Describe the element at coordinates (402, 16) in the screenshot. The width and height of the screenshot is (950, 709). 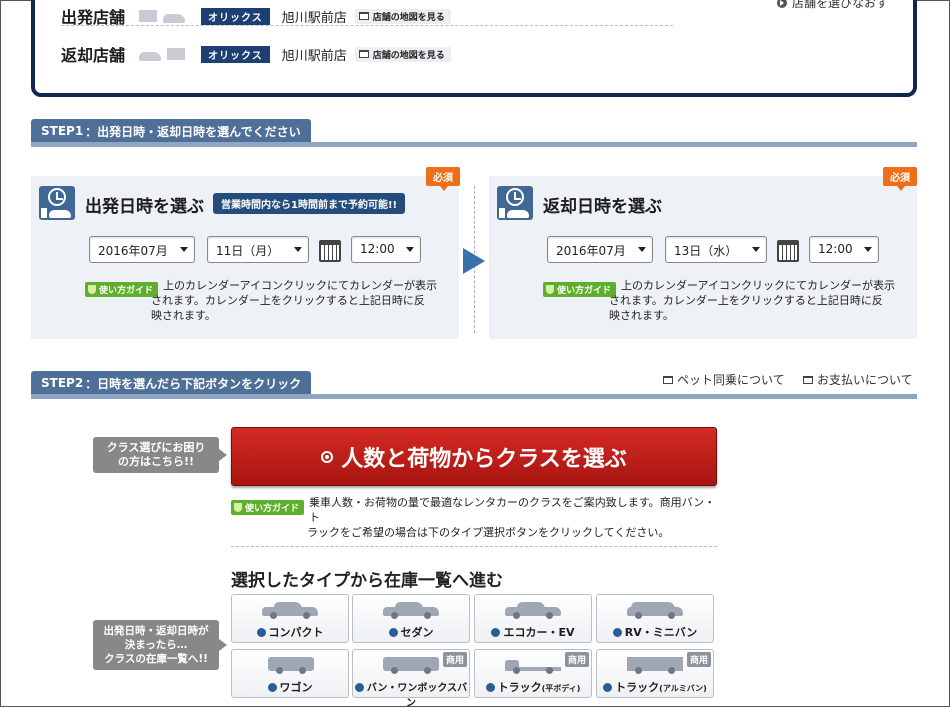
I see `departure-map-link: 店舗の地図を見る` at that location.